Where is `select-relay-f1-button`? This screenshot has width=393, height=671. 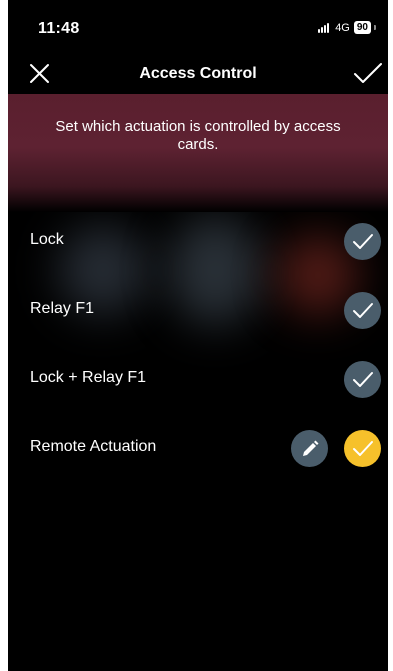 select-relay-f1-button is located at coordinates (362, 310).